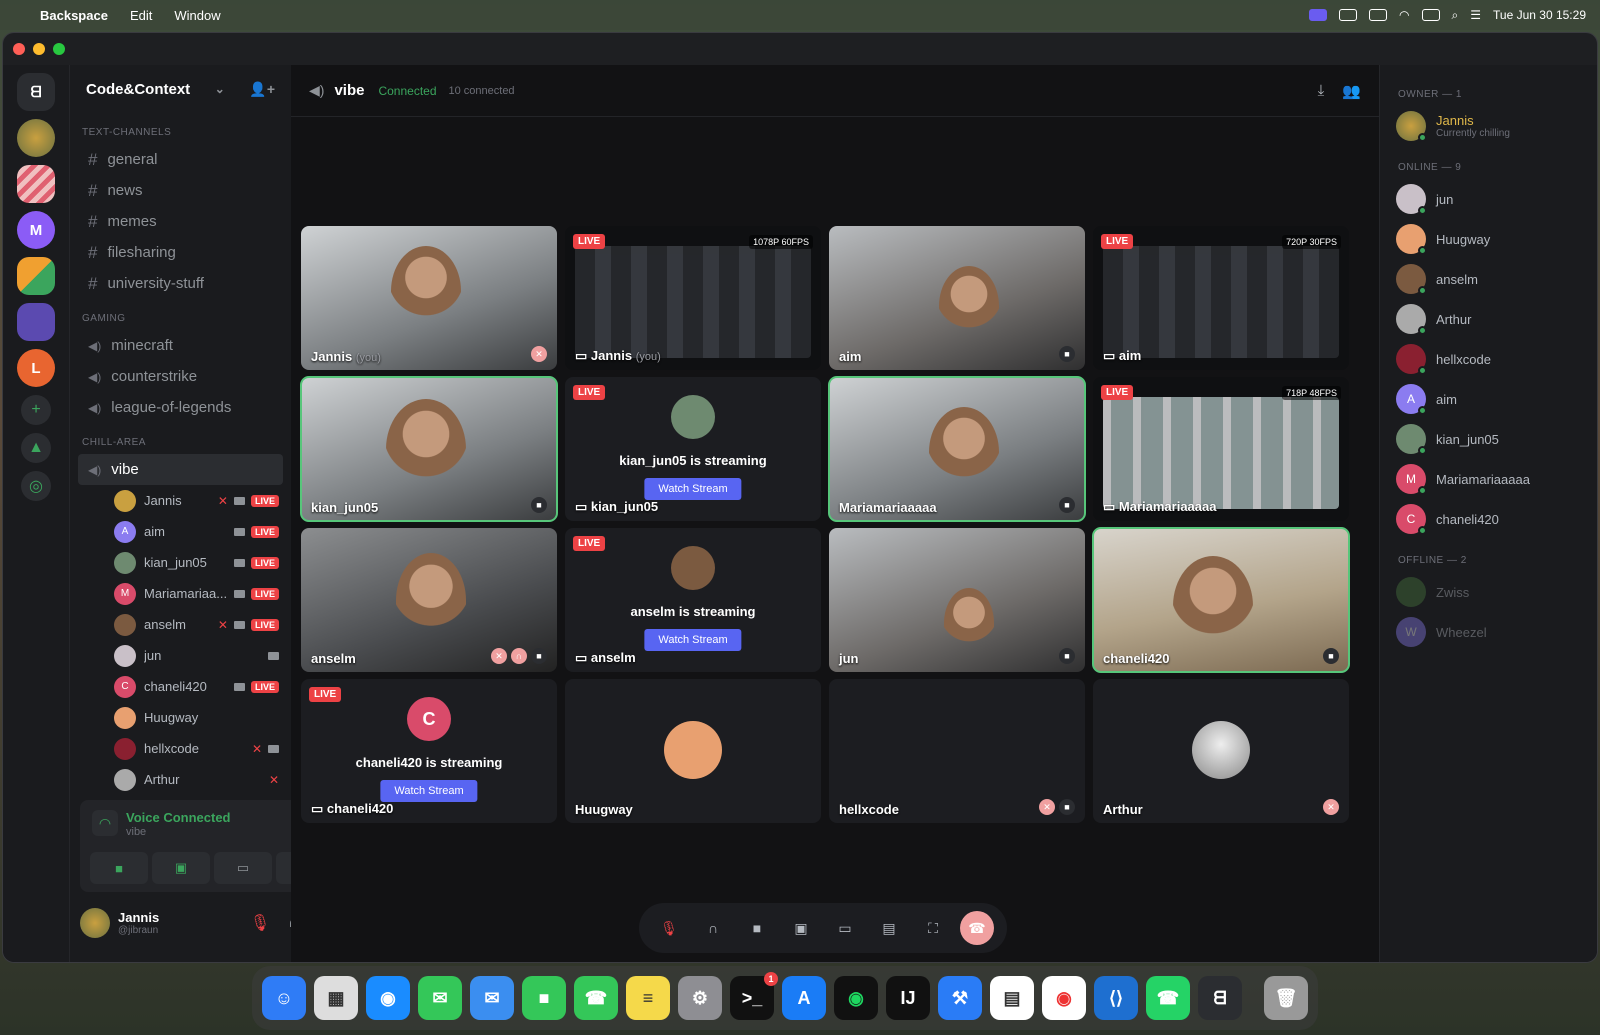 Image resolution: width=1600 pixels, height=1035 pixels. I want to click on channel-memes: # memes, so click(180, 221).